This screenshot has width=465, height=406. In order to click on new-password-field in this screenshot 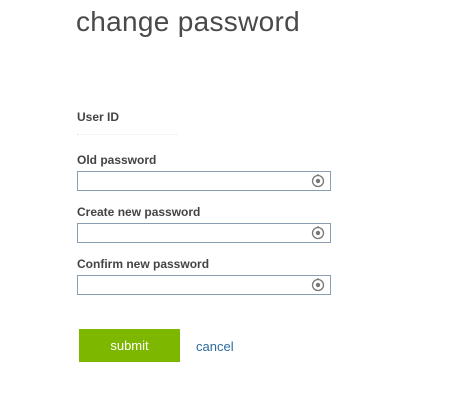, I will do `click(194, 233)`.